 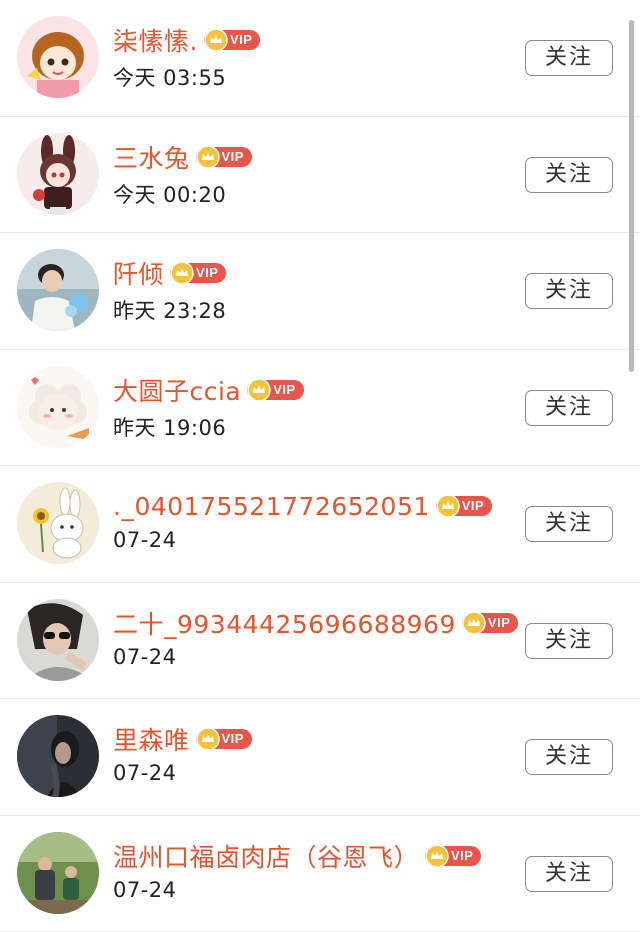 I want to click on outdoor-photo-avatar-icon, so click(x=58, y=873).